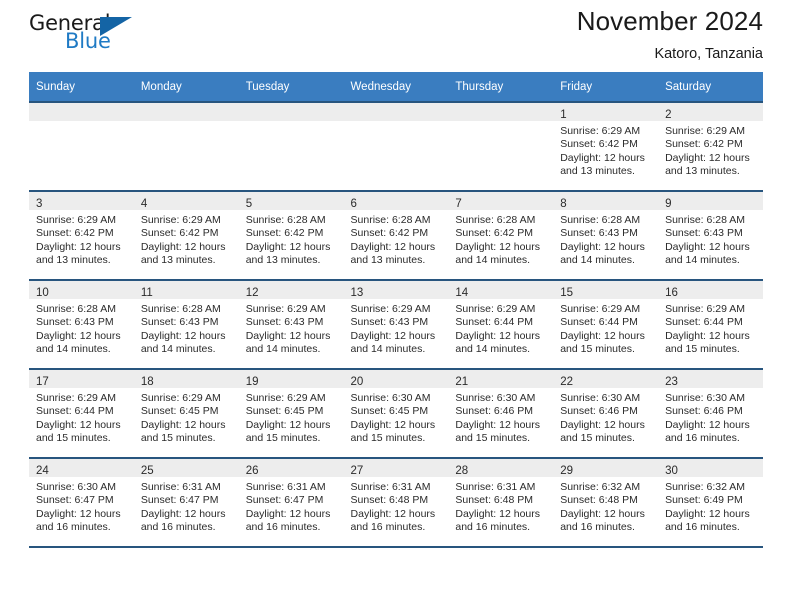 This screenshot has width=792, height=612. Describe the element at coordinates (75, 500) in the screenshot. I see `sunset-text: Sunset: 6:47 PM` at that location.